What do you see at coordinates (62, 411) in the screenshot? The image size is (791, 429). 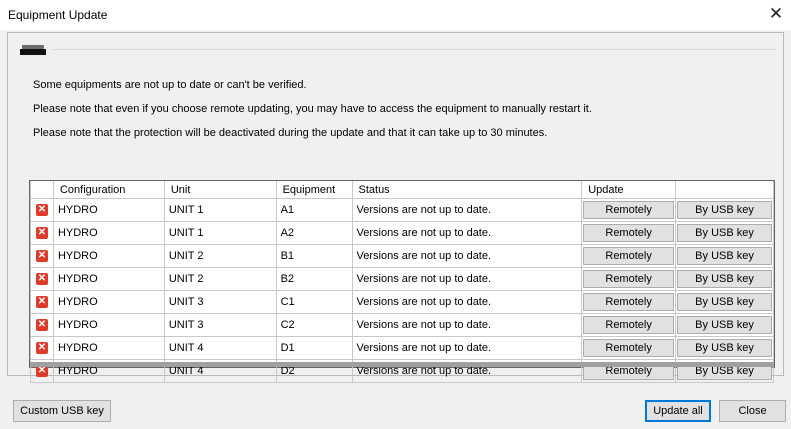 I see `custom-usb-key-button: Custom USB key` at bounding box center [62, 411].